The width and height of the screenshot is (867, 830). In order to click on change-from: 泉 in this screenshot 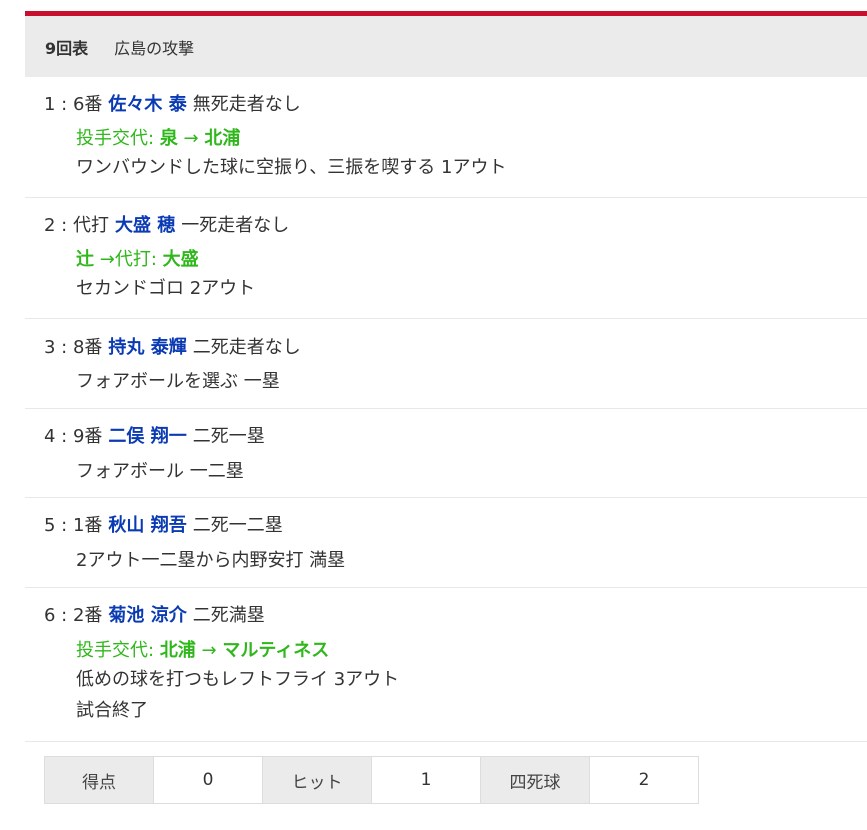, I will do `click(168, 138)`.